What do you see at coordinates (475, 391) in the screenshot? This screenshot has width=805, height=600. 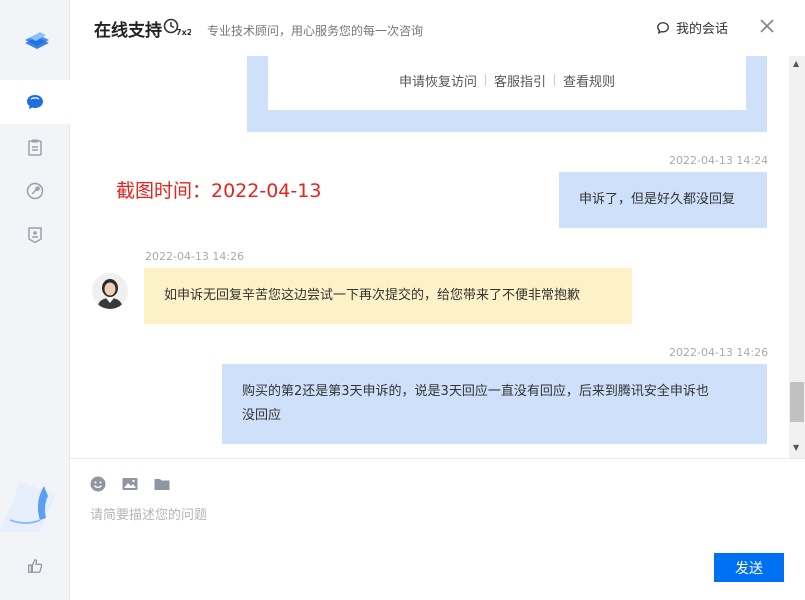 I see `user-message-line: 购买的第2还是第3天申诉的，说是3天回应一直没有回应，后来到腾讯安全申诉也` at bounding box center [475, 391].